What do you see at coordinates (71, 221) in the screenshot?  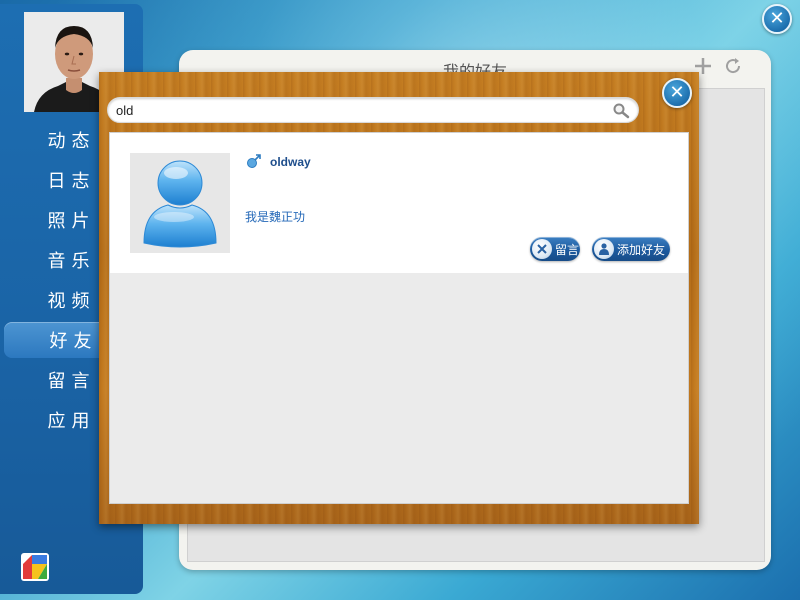 I see `nav-label: 照片` at bounding box center [71, 221].